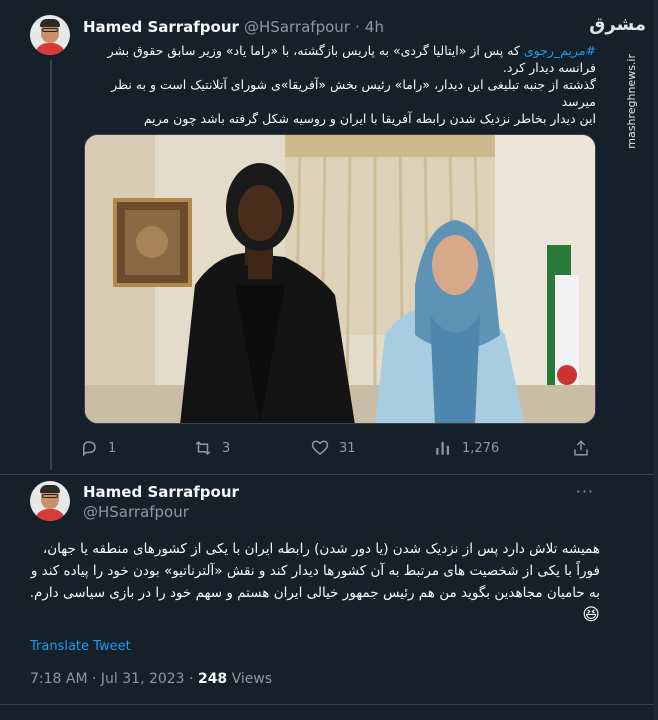 The image size is (658, 720). What do you see at coordinates (59, 679) in the screenshot?
I see `tweet-time: 7:18 AM` at bounding box center [59, 679].